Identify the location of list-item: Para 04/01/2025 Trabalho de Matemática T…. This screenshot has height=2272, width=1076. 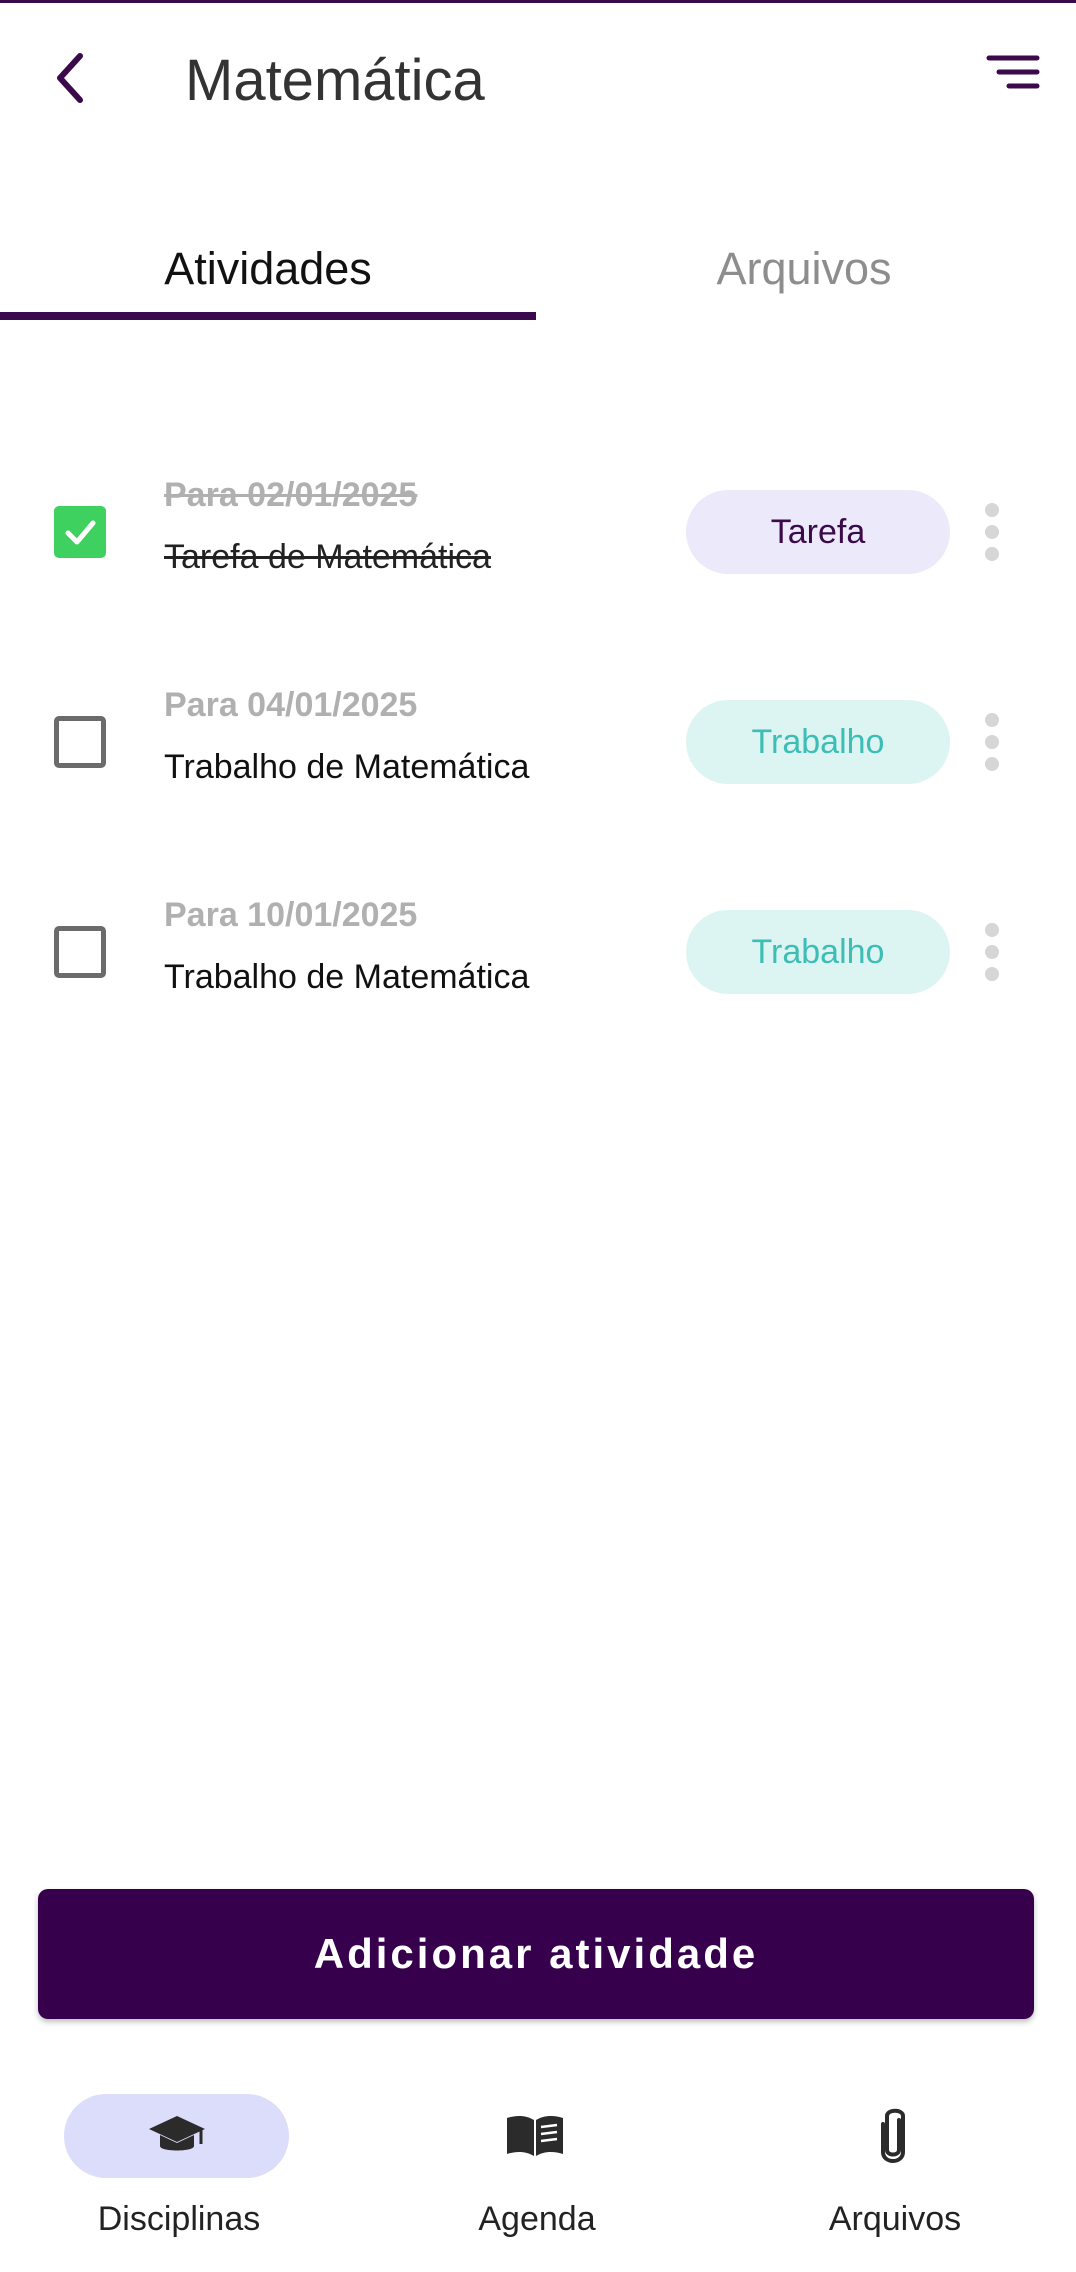
(538, 734).